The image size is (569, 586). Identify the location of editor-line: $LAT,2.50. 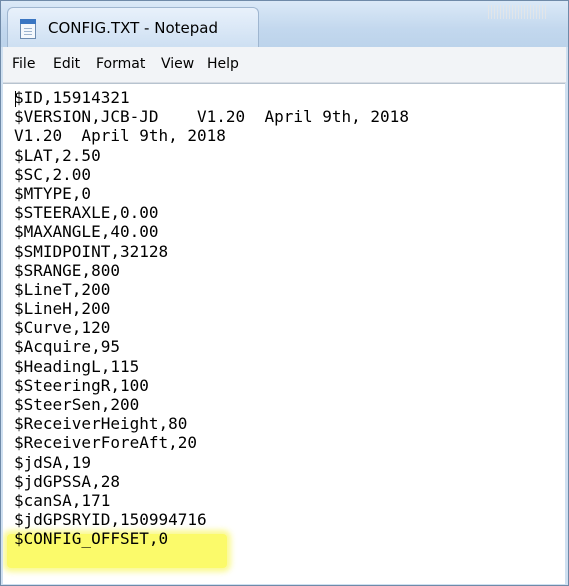
(57, 155).